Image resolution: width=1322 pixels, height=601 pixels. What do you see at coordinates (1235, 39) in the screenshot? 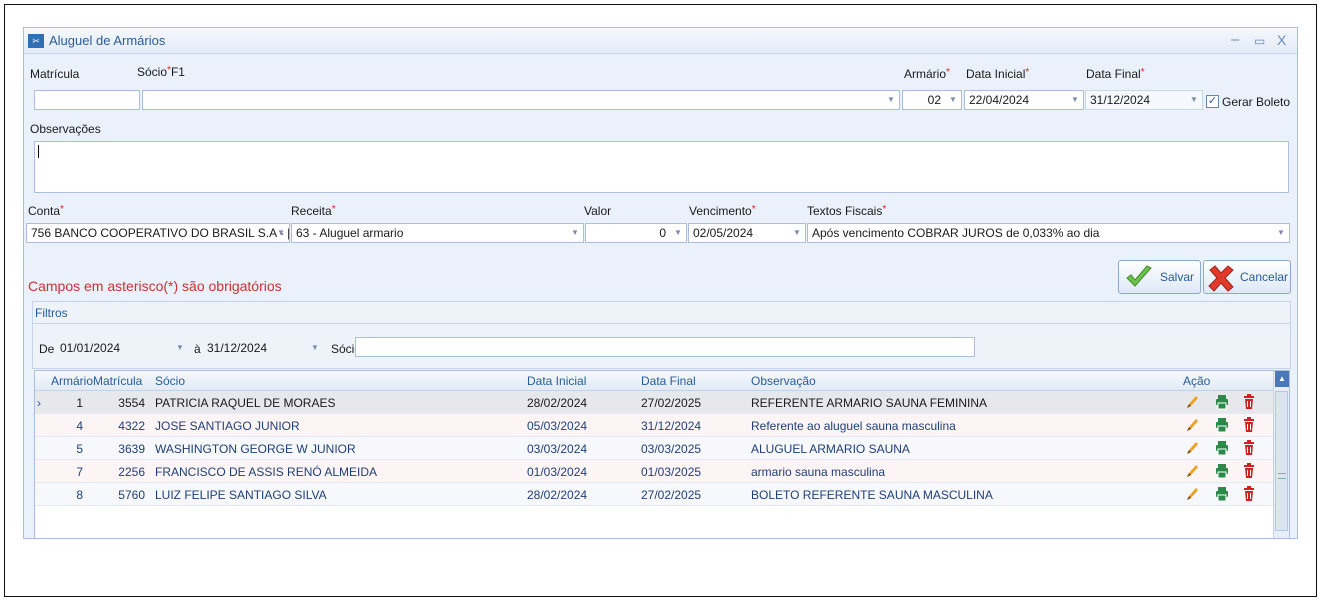
I see `minimize-button: –` at bounding box center [1235, 39].